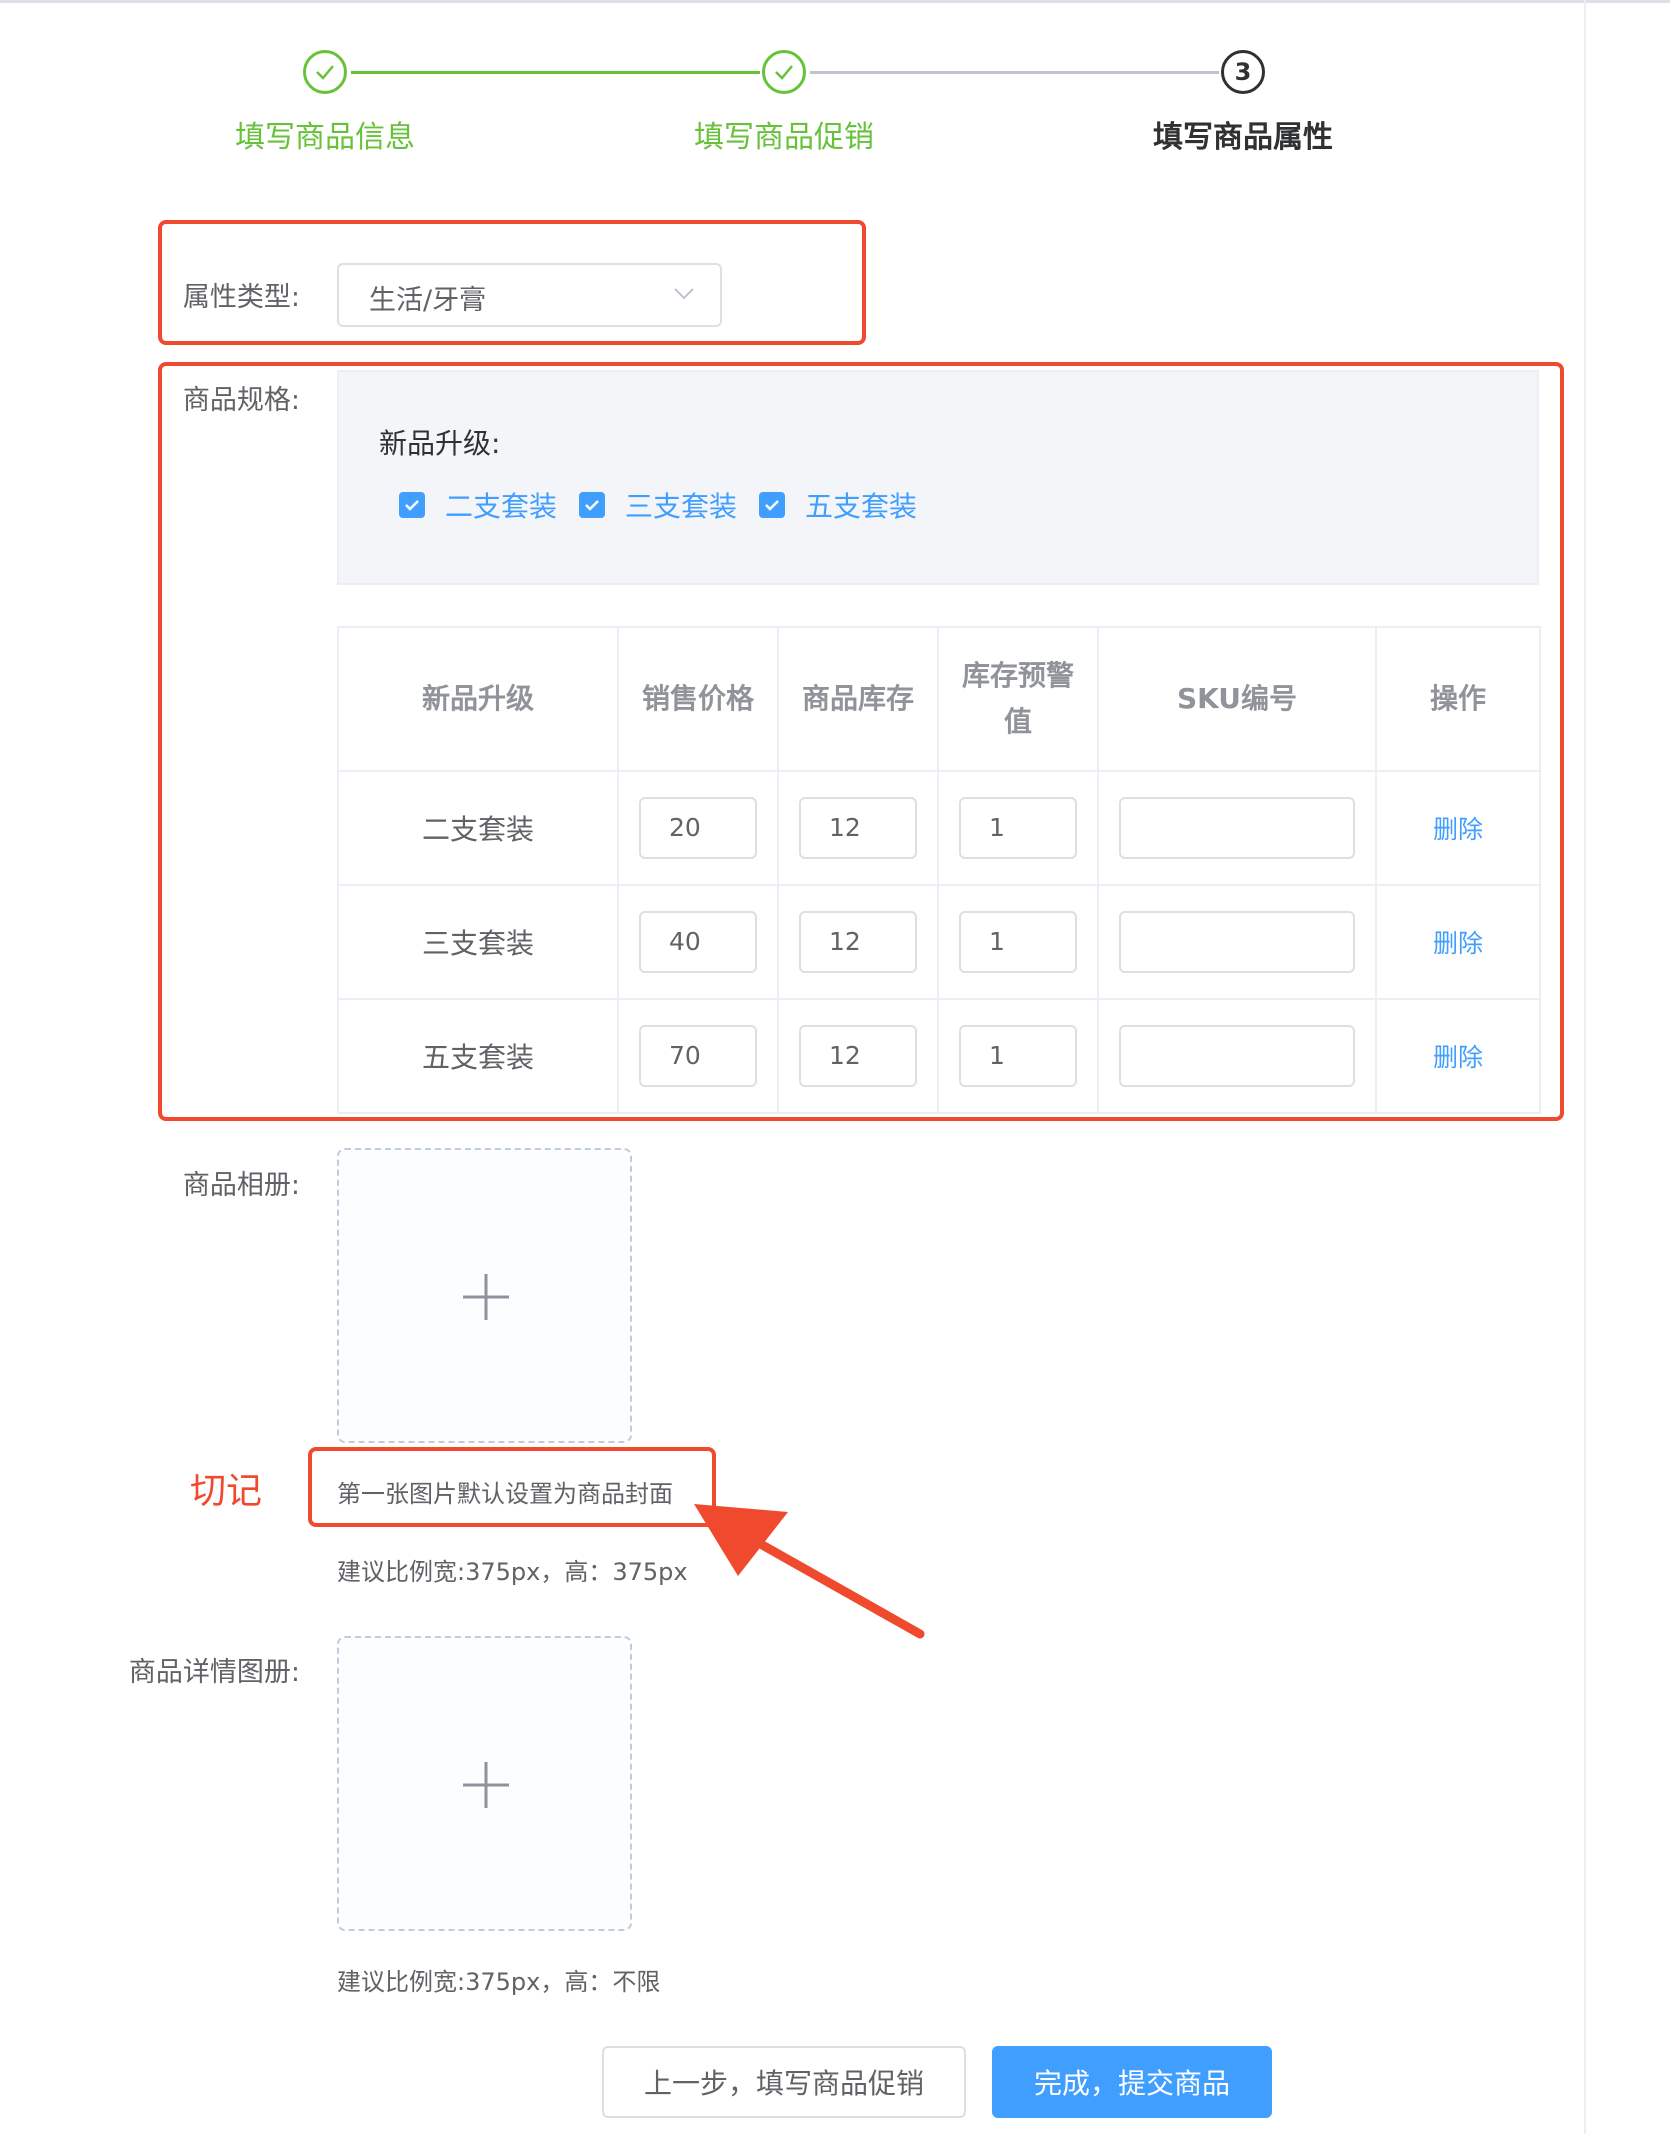 The width and height of the screenshot is (1670, 2134). Describe the element at coordinates (1243, 72) in the screenshot. I see `step-3-number: 3` at that location.